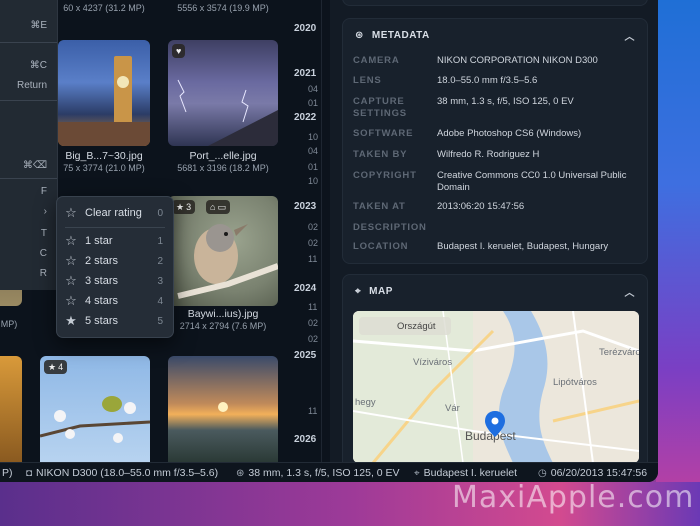 Image resolution: width=700 pixels, height=526 pixels. Describe the element at coordinates (160, 261) in the screenshot. I see `menu-item-shortcut: 2` at that location.